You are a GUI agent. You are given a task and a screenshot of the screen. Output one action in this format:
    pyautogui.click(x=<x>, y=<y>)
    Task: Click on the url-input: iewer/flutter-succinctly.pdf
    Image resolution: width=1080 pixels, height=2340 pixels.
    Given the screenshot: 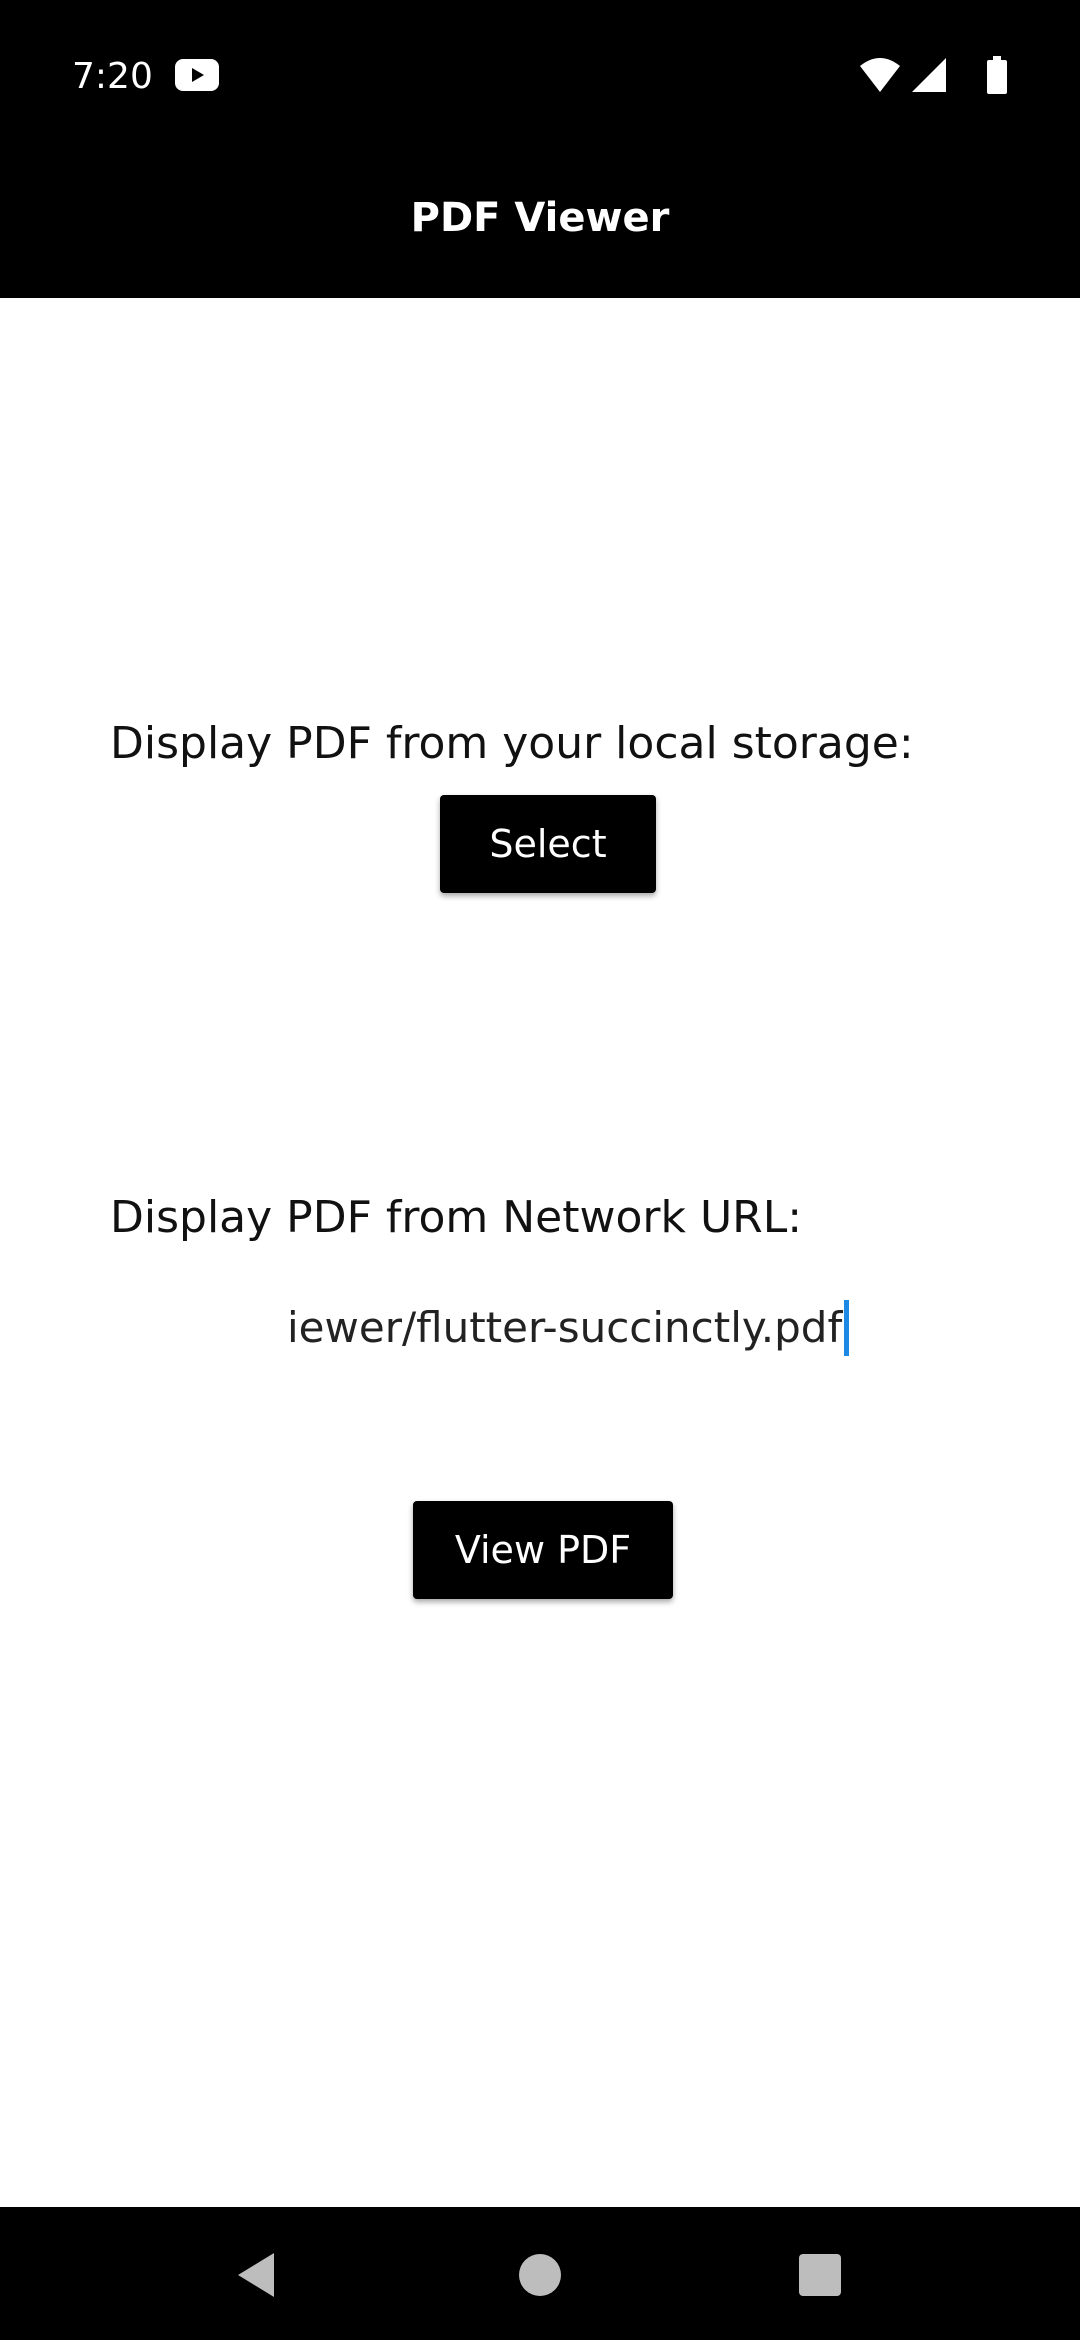 What is the action you would take?
    pyautogui.click(x=540, y=1329)
    